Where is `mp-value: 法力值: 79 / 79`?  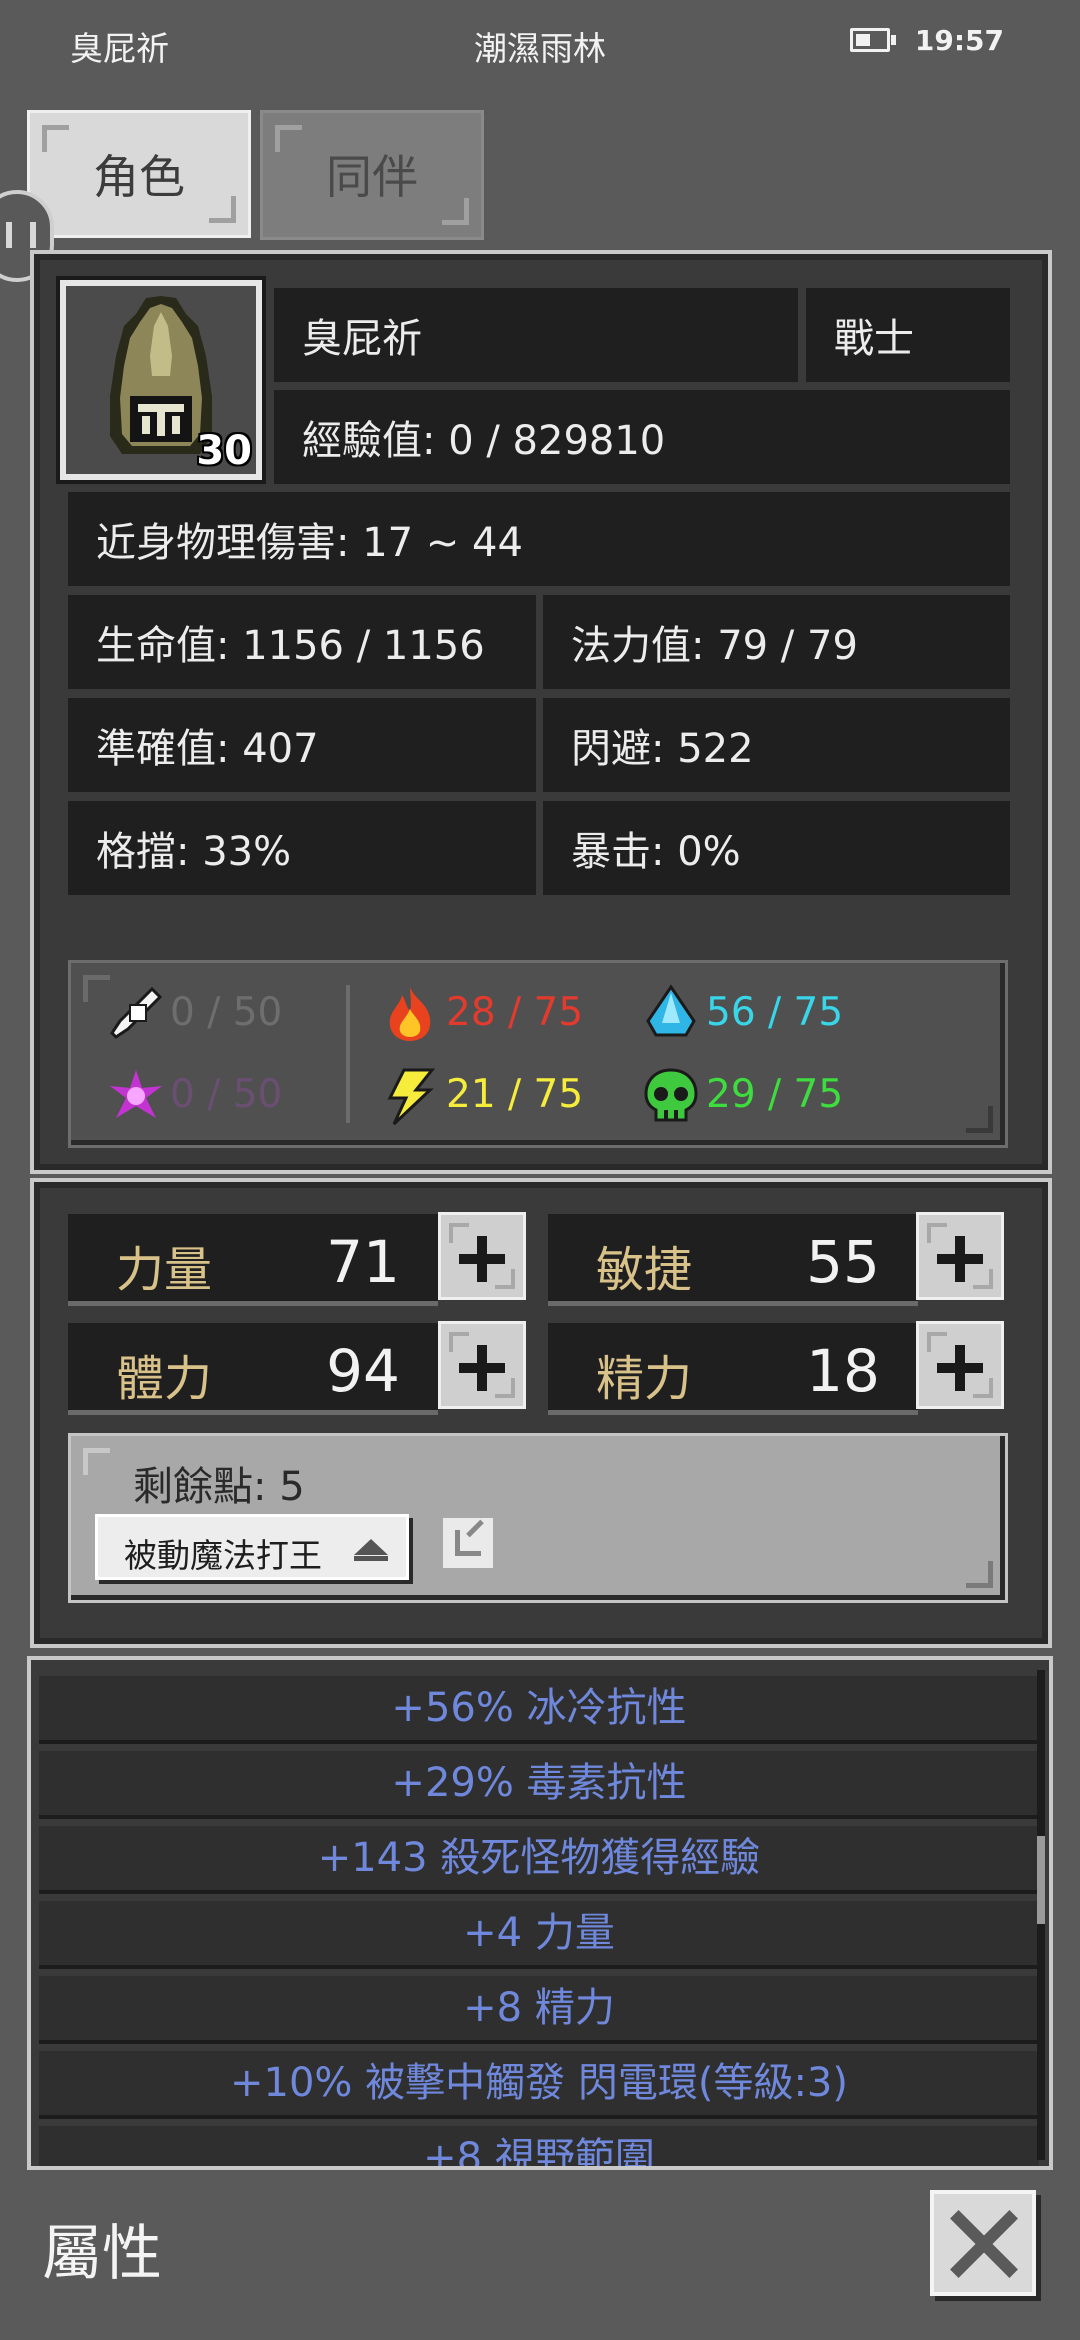 mp-value: 法力值: 79 / 79 is located at coordinates (714, 646).